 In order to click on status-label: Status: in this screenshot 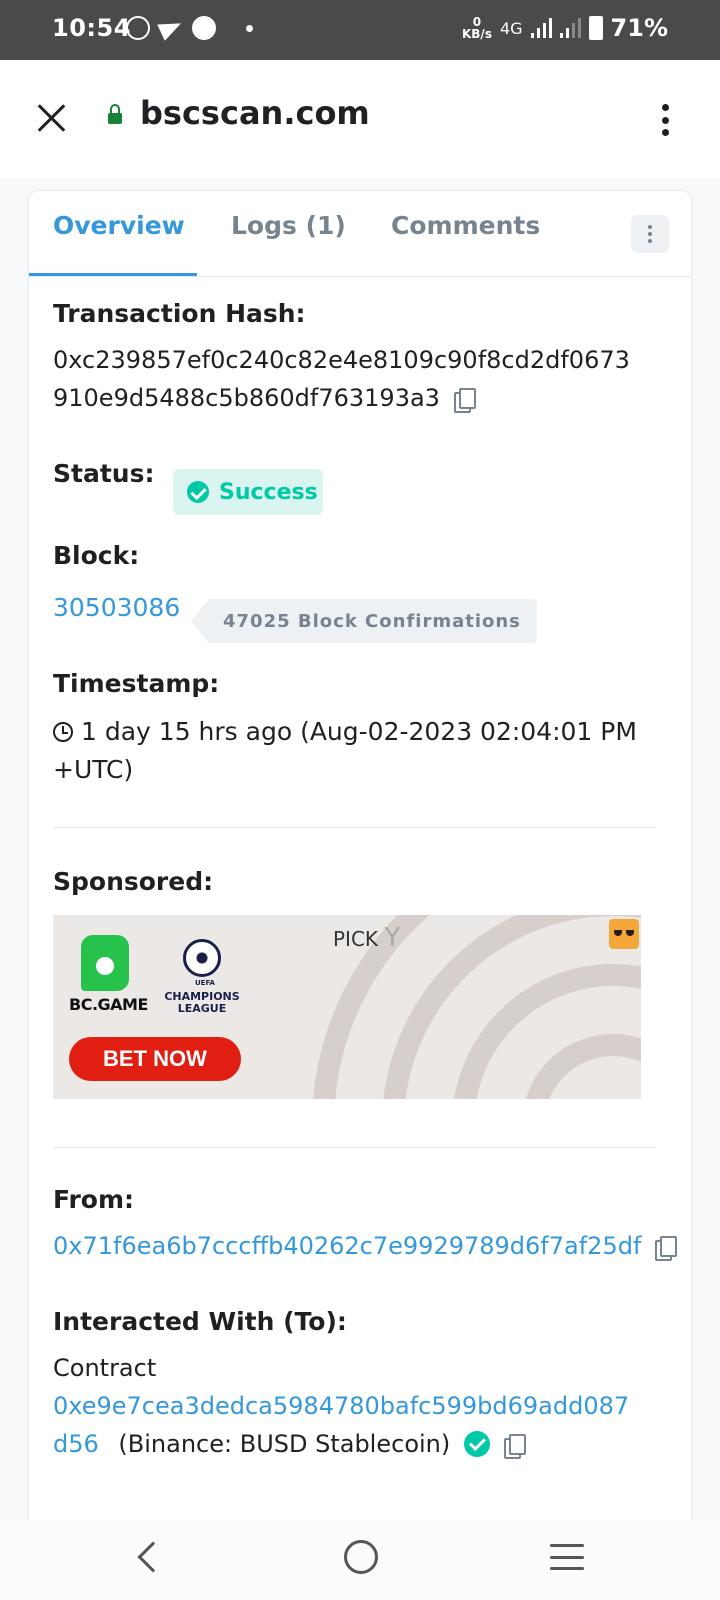, I will do `click(104, 473)`.